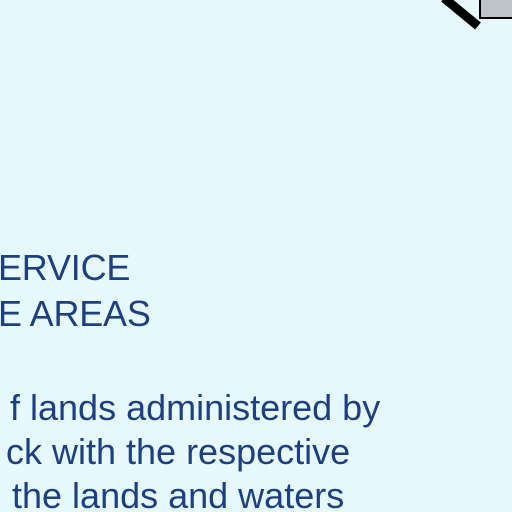 This screenshot has height=512, width=512. I want to click on corner-map-symbol, so click(476, 15).